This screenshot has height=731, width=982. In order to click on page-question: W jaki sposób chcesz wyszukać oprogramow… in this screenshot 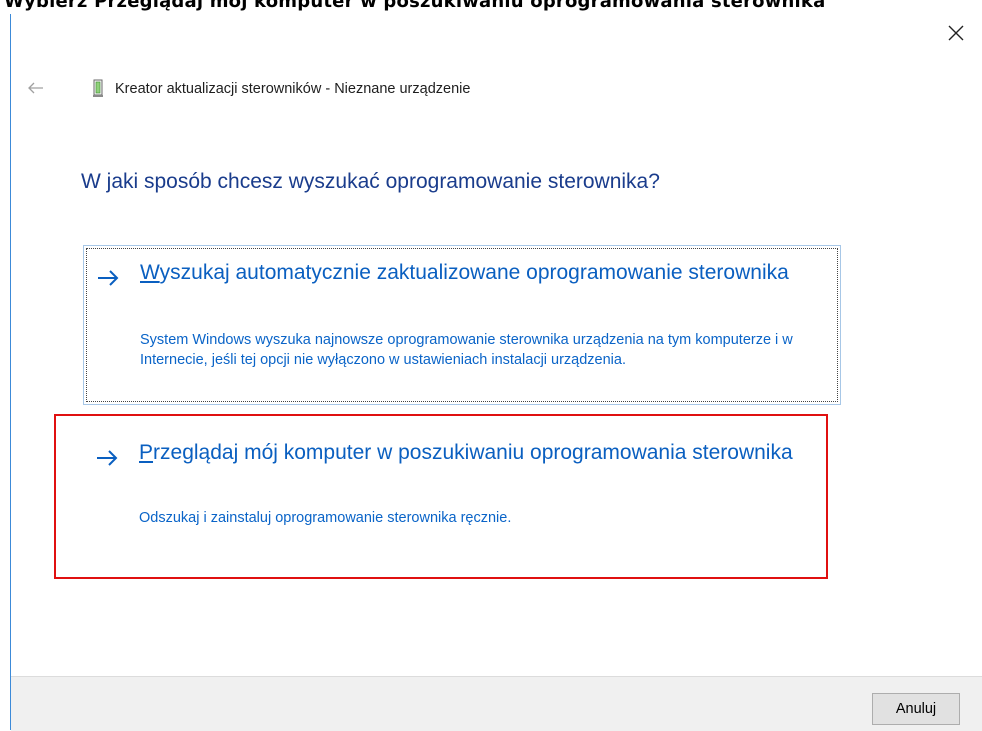, I will do `click(370, 181)`.